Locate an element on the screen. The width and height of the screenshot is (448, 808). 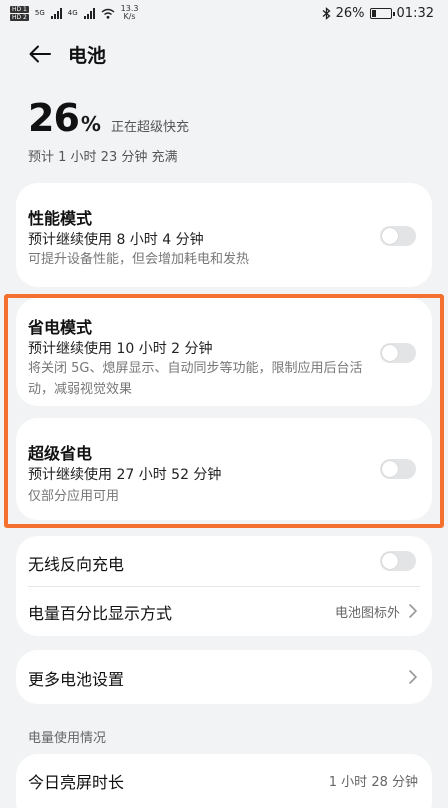
super-power-saving-description: 仅部分应用可用 is located at coordinates (74, 496).